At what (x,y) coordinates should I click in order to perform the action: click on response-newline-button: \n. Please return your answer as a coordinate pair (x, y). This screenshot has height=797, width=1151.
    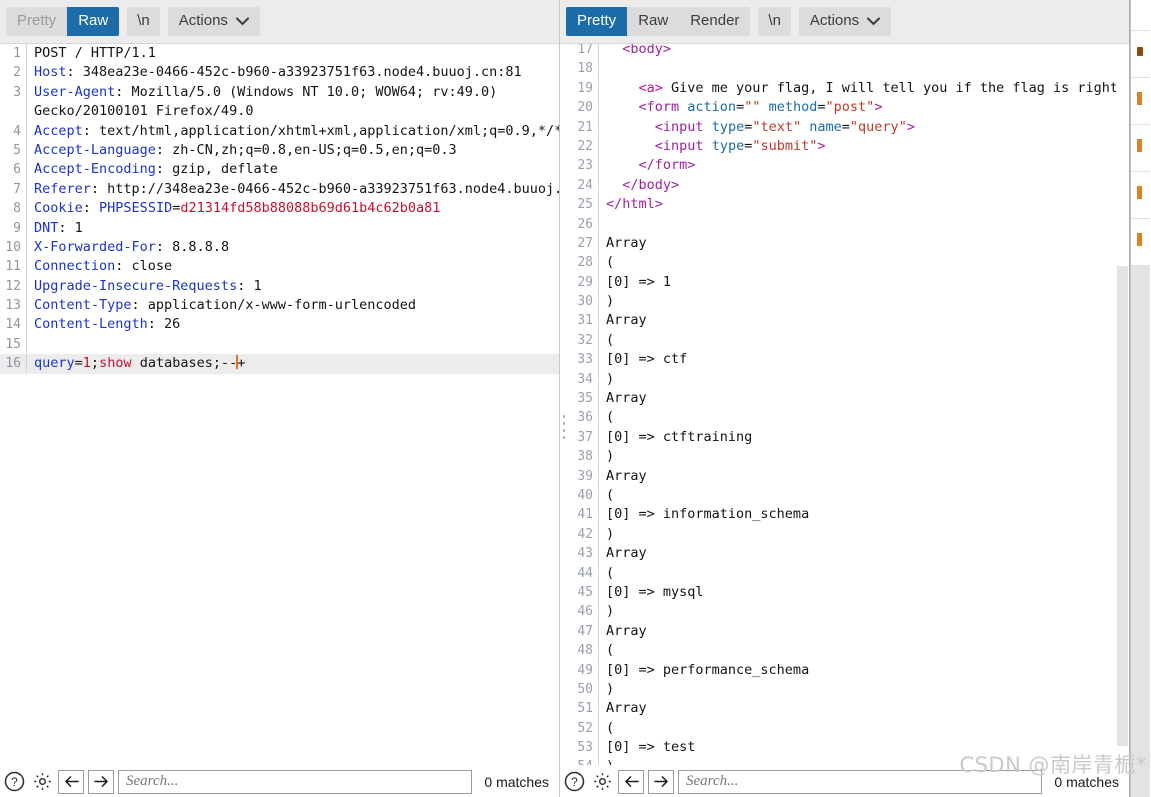
    Looking at the image, I should click on (774, 21).